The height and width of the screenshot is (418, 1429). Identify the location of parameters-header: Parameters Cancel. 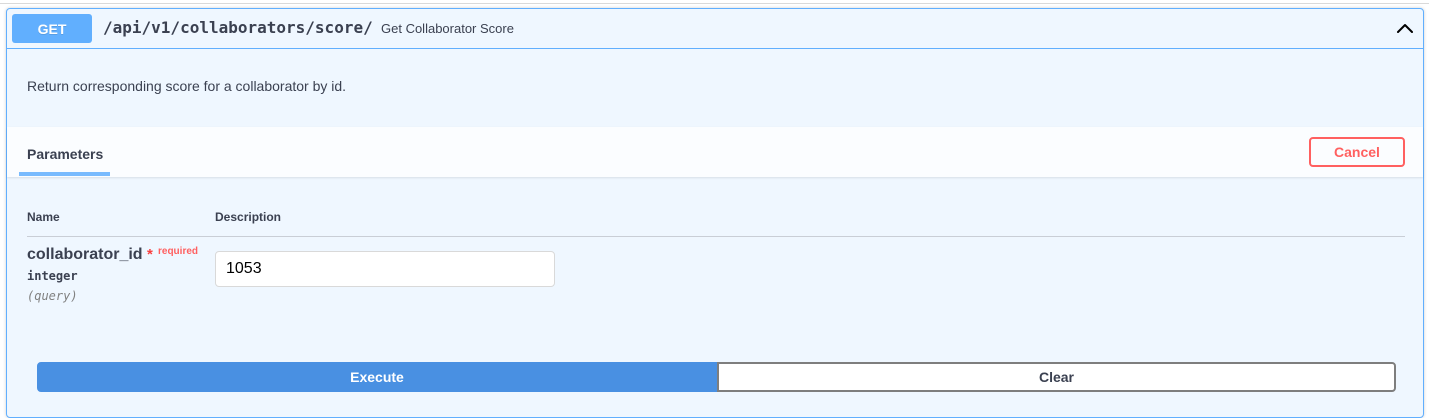
(715, 152).